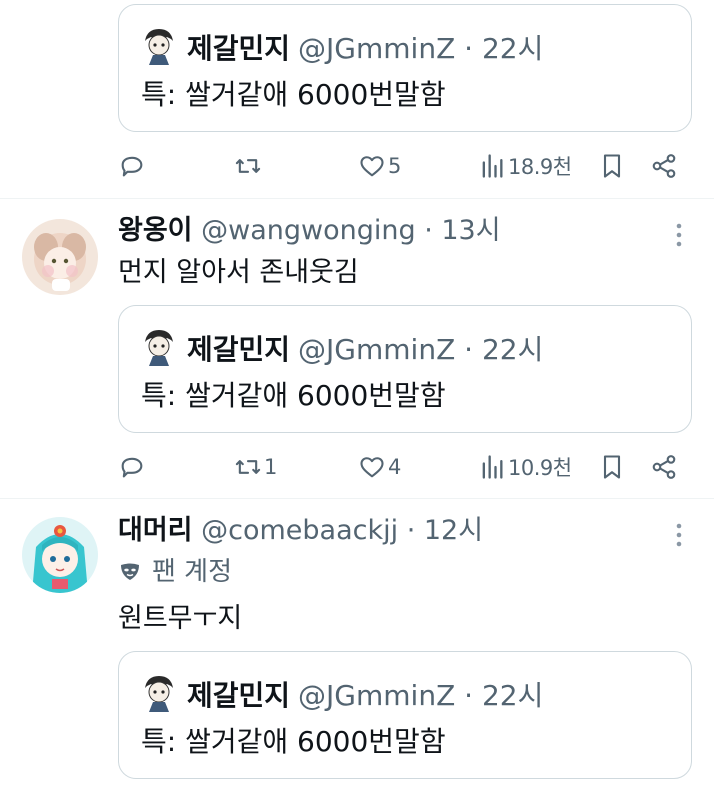  Describe the element at coordinates (540, 468) in the screenshot. I see `views-count: 10.9천` at that location.